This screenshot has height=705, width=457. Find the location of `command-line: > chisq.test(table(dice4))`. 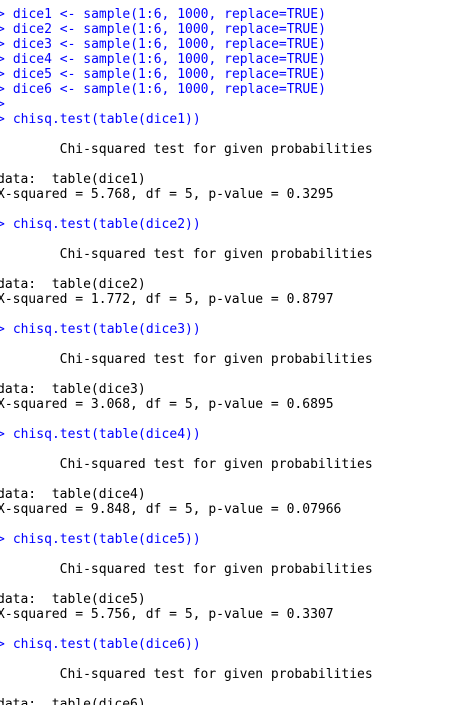

command-line: > chisq.test(table(dice4)) is located at coordinates (100, 434).